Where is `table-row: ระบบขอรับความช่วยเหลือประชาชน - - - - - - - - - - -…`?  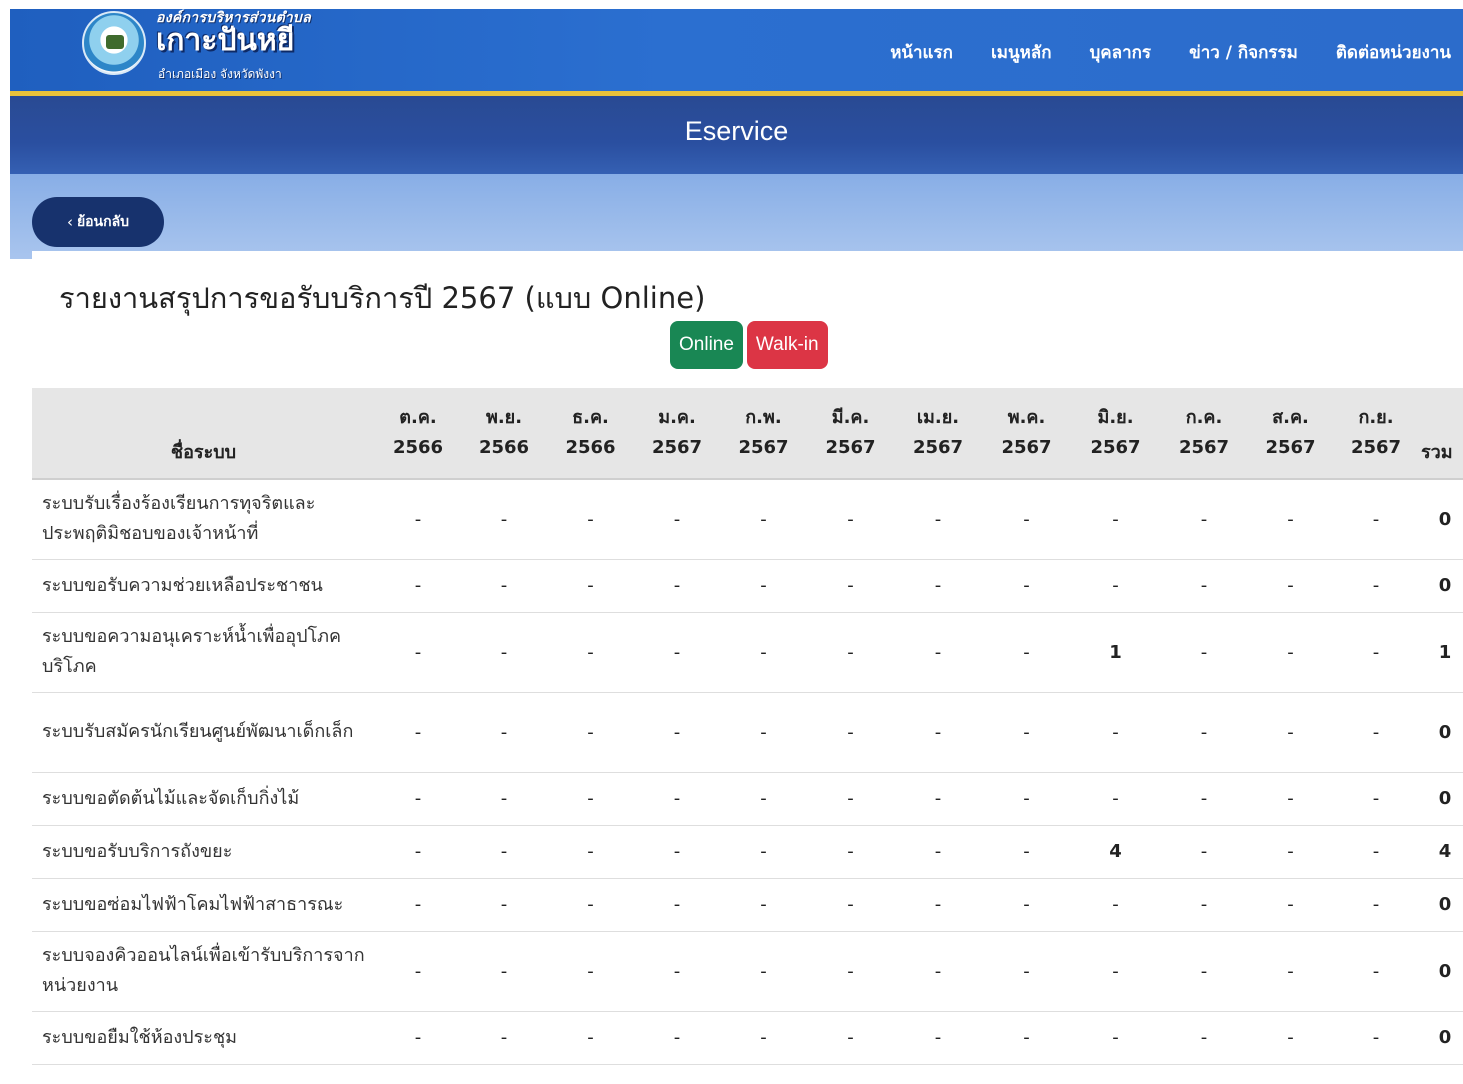
table-row: ระบบขอรับความช่วยเหลือประชาชน - - - - - - - - - - -… is located at coordinates (747, 586).